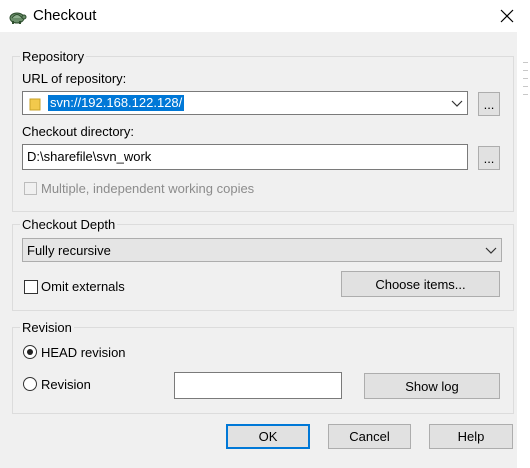 Image resolution: width=530 pixels, height=468 pixels. I want to click on window-edge, so click(523, 250).